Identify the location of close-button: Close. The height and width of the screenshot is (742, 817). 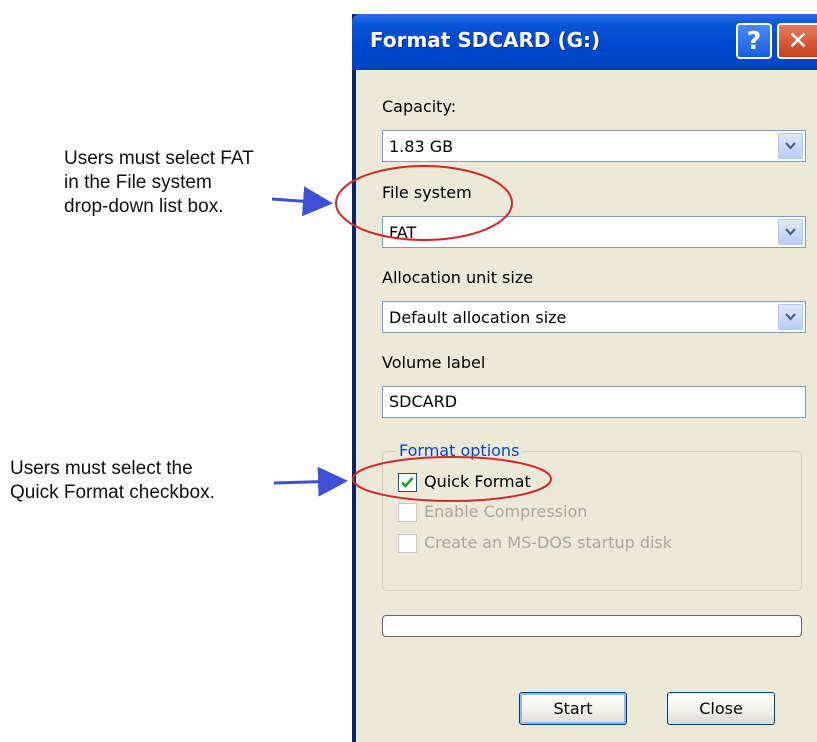
(721, 708).